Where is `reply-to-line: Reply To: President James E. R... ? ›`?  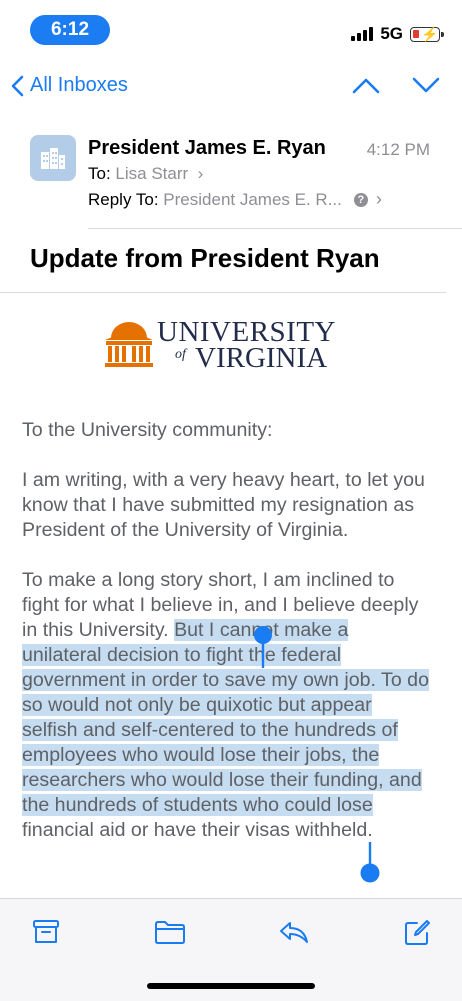 reply-to-line: Reply To: President James E. R... ? › is located at coordinates (235, 199).